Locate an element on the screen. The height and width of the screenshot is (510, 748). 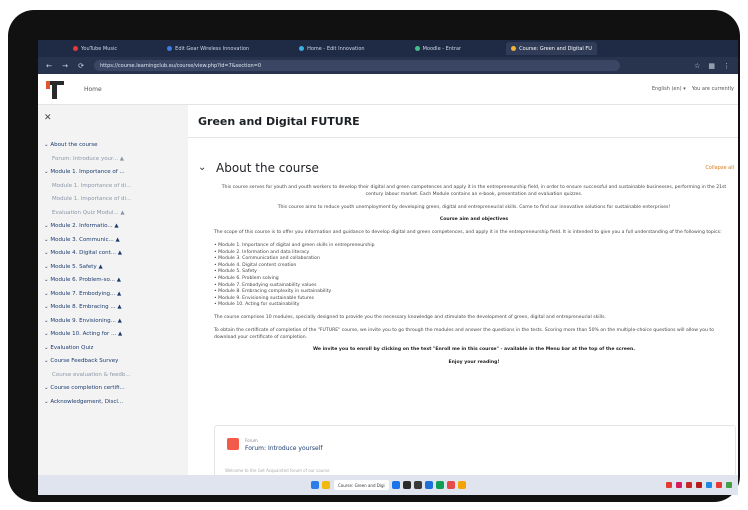
reload-icon: ⟳ is located at coordinates (81, 66).